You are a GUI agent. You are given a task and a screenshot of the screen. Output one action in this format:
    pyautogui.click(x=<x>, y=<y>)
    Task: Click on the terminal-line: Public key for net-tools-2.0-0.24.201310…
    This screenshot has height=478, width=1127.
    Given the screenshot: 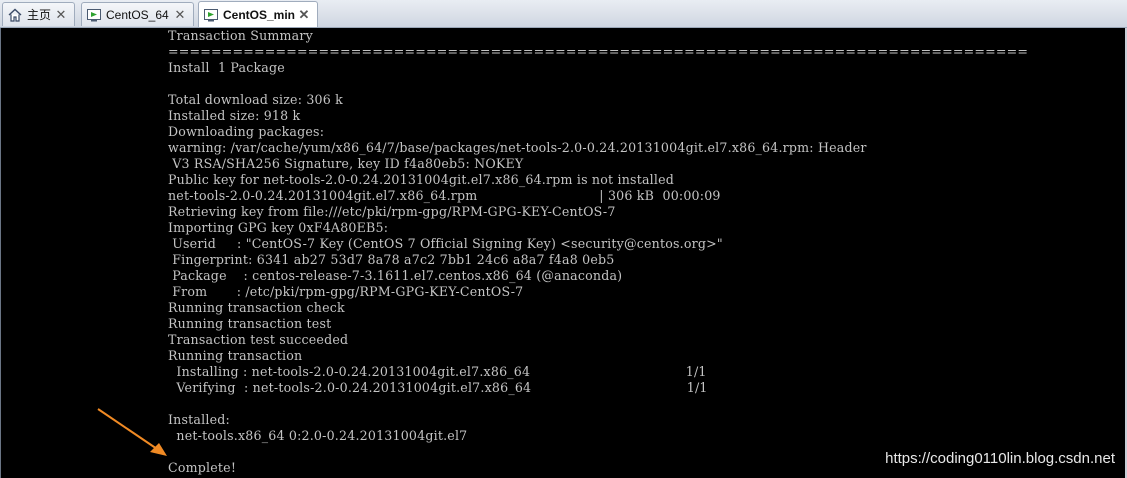 What is the action you would take?
    pyautogui.click(x=421, y=179)
    